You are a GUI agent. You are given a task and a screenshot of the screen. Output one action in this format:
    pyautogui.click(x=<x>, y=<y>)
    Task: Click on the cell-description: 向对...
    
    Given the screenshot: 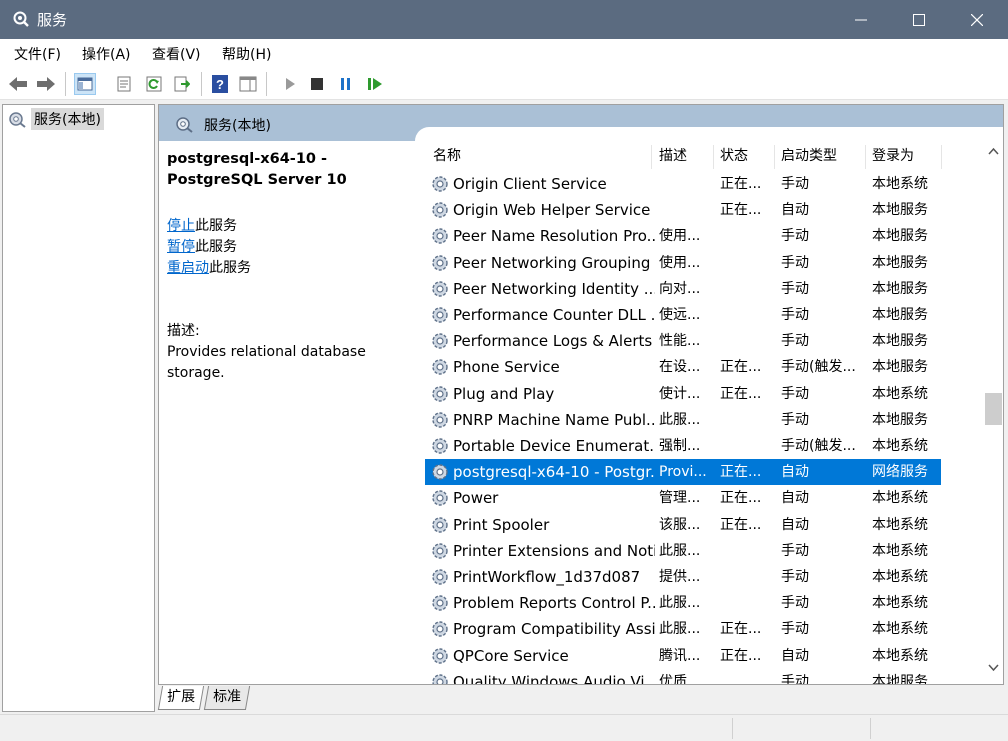 What is the action you would take?
    pyautogui.click(x=680, y=288)
    